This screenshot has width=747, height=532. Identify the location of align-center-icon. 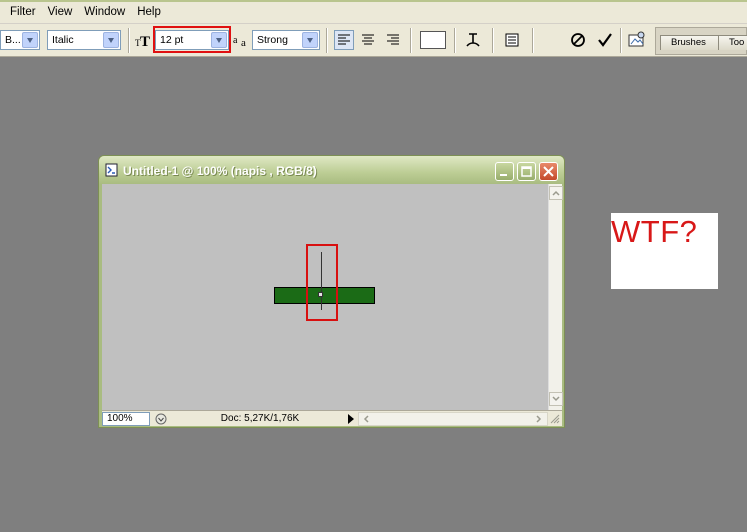
(368, 40).